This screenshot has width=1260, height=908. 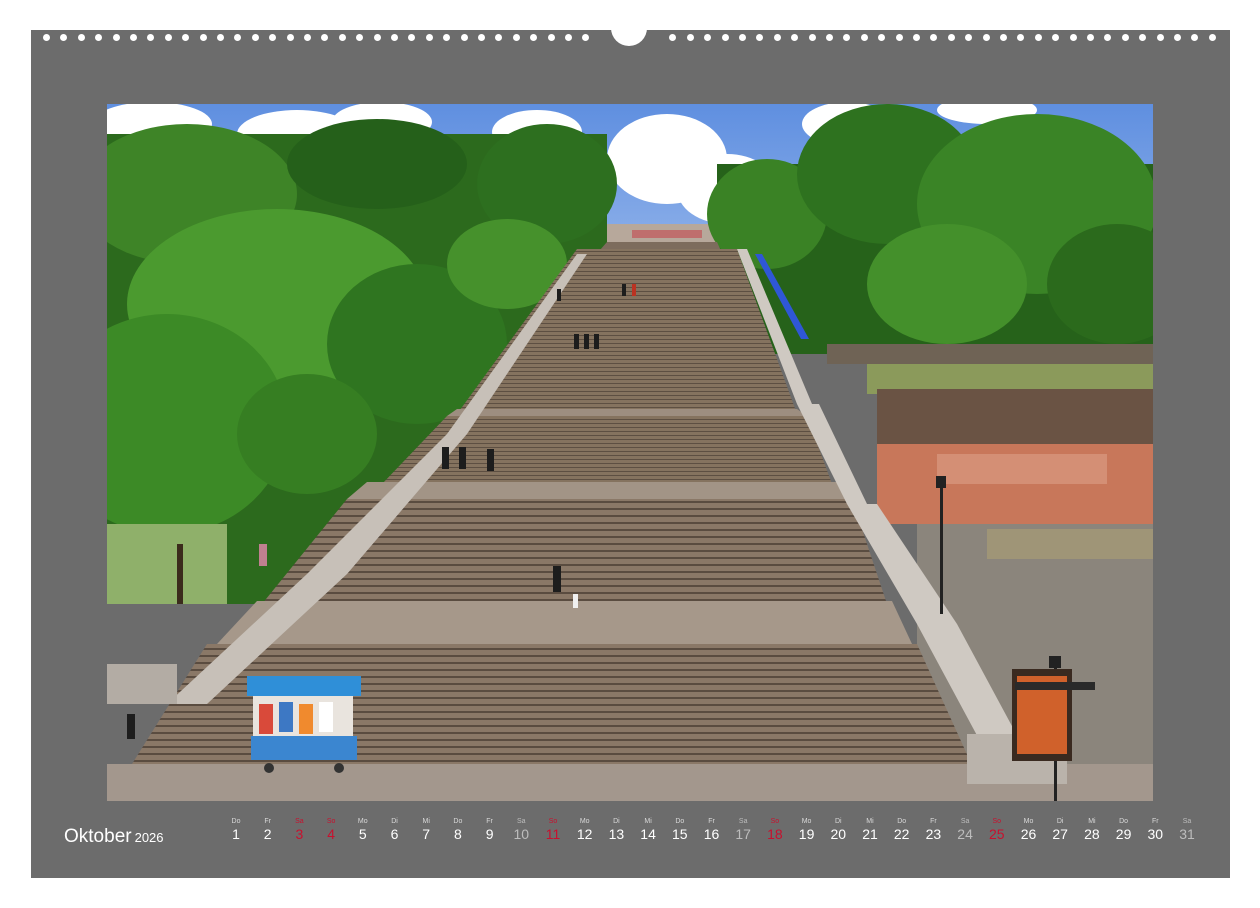 What do you see at coordinates (394, 834) in the screenshot?
I see `day-number: 6` at bounding box center [394, 834].